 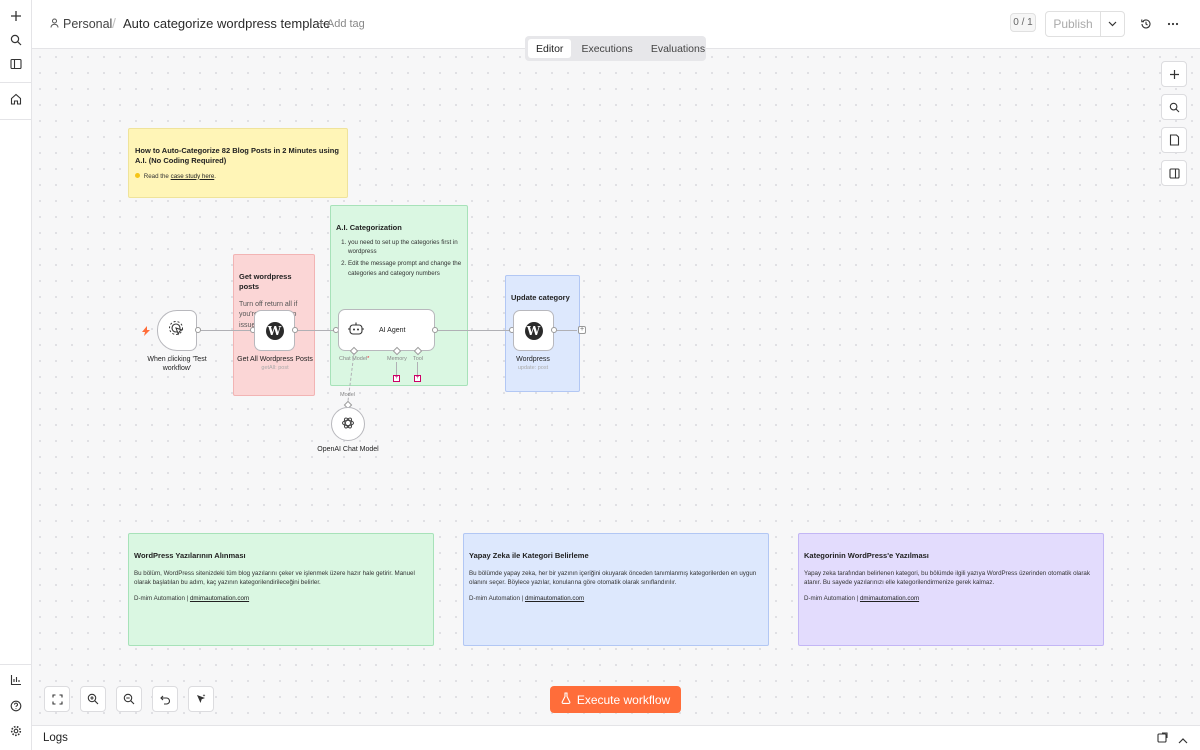 I want to click on trigger-node, so click(x=177, y=330).